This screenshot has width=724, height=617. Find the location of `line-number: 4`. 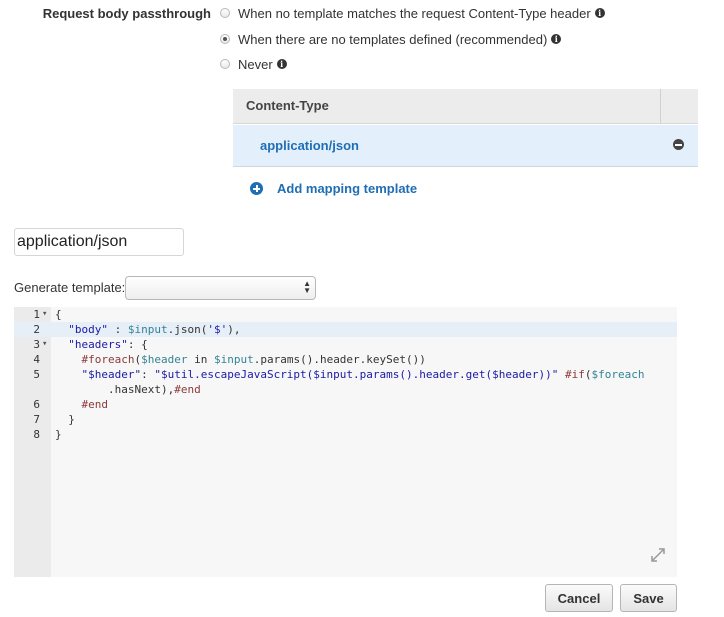

line-number: 4 is located at coordinates (36, 359).